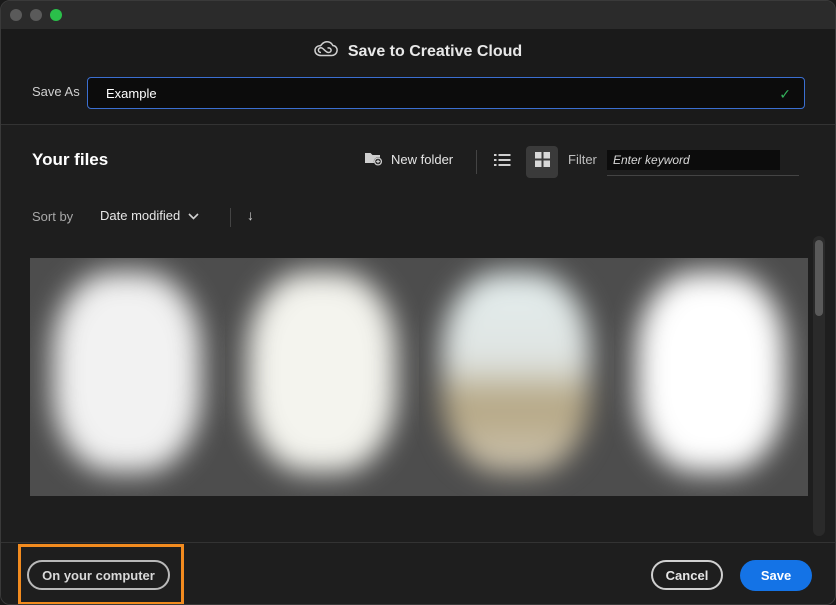 Image resolution: width=836 pixels, height=605 pixels. I want to click on filter-label: Filter, so click(582, 159).